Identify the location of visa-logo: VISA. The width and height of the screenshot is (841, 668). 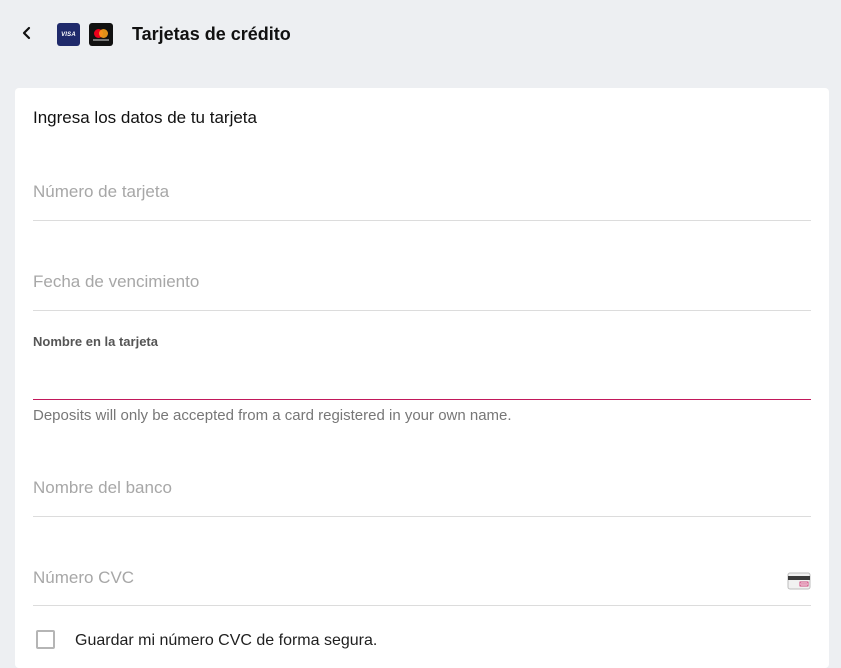
(68, 34).